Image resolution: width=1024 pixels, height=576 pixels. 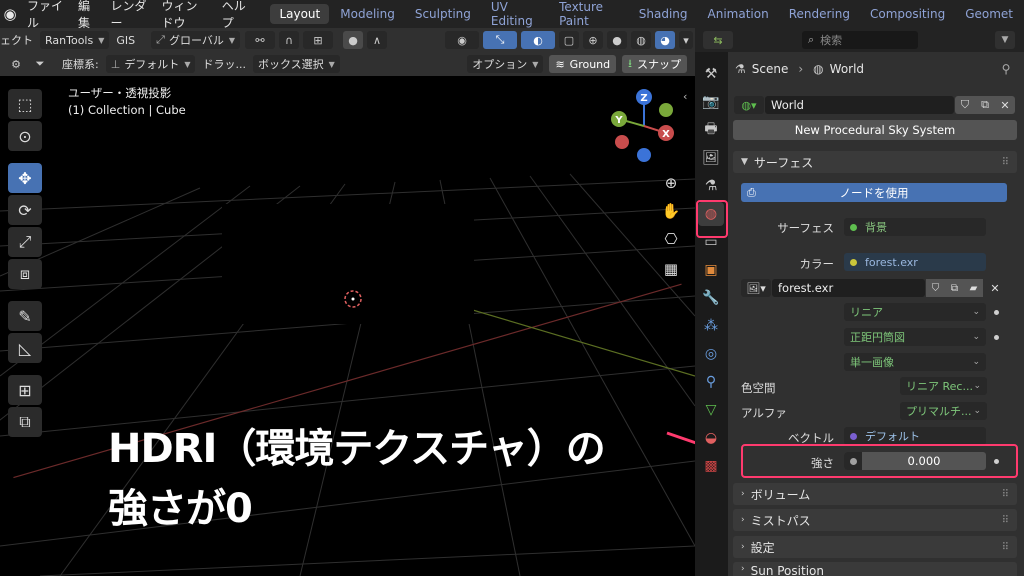 What do you see at coordinates (515, 14) in the screenshot?
I see `workspace-tab-uv-editing: UV Editing` at bounding box center [515, 14].